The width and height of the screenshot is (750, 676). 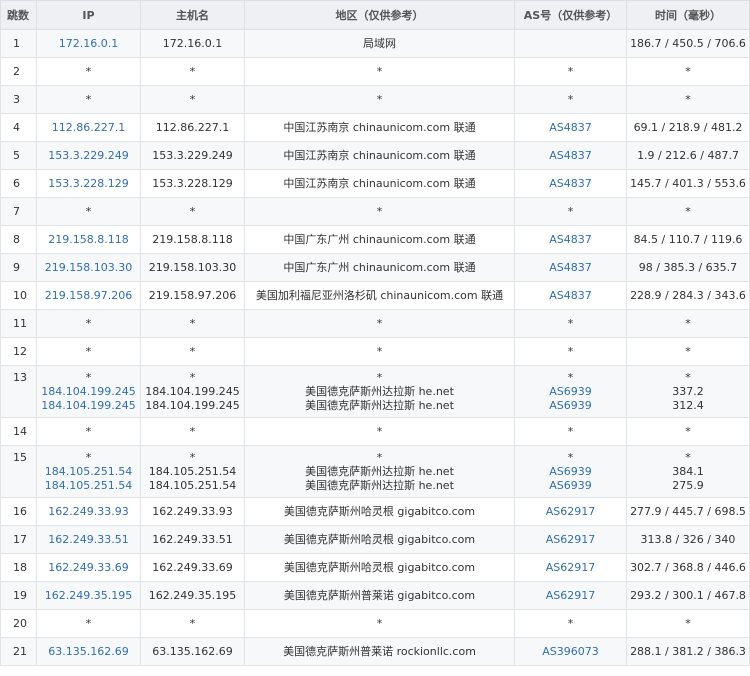 I want to click on hostname-cell: 172.16.0.1, so click(x=192, y=43).